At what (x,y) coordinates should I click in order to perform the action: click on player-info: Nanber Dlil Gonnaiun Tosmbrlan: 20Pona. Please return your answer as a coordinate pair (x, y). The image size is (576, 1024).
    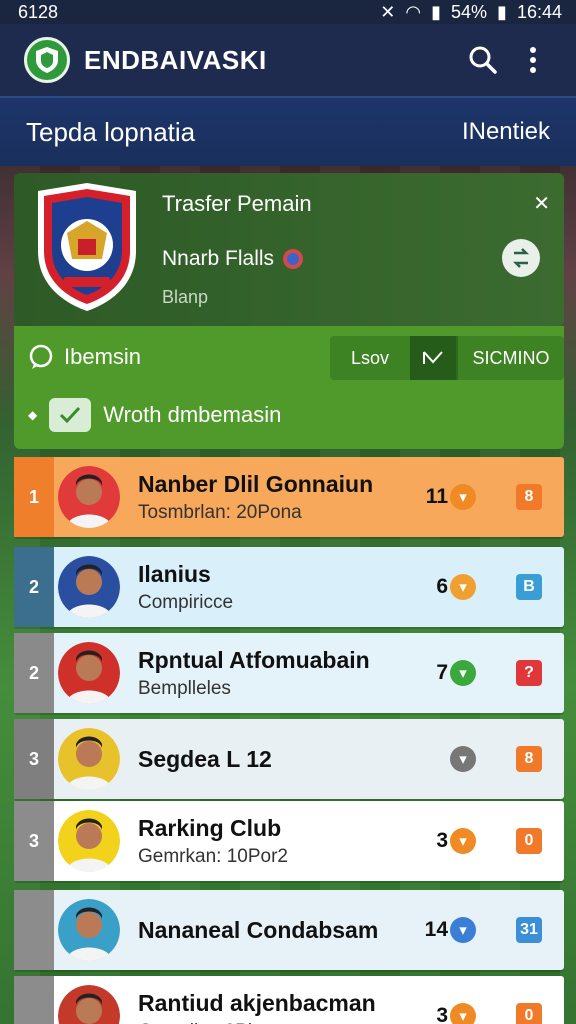
    Looking at the image, I should click on (269, 497).